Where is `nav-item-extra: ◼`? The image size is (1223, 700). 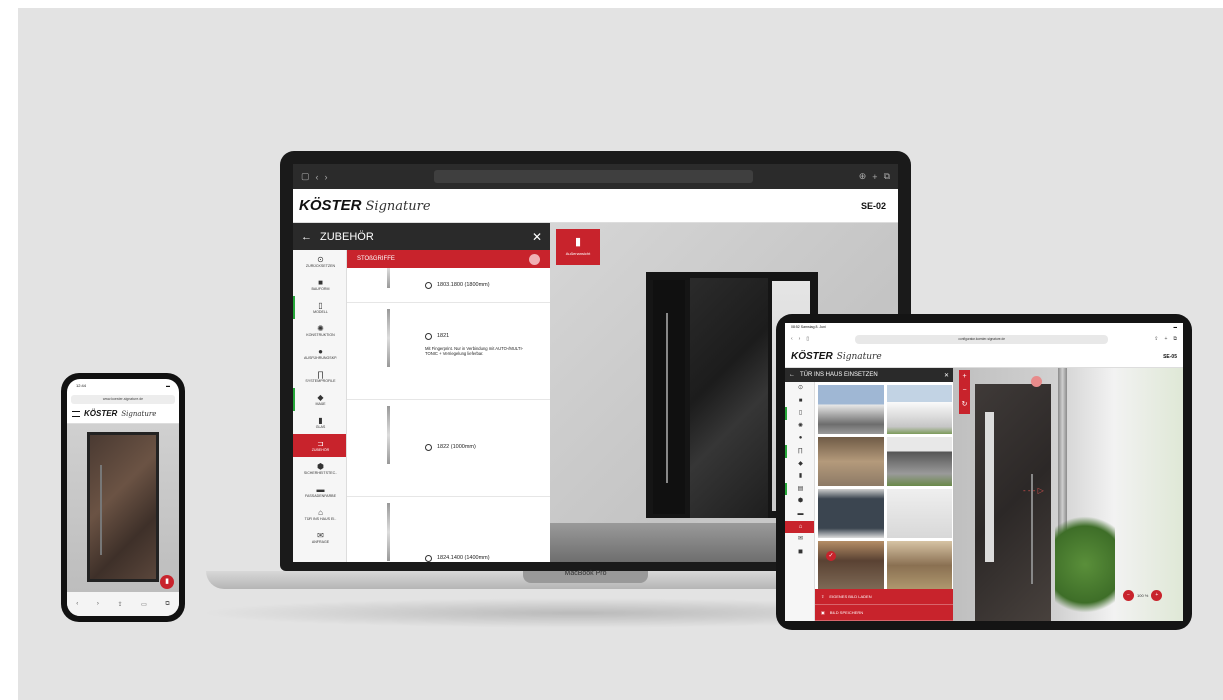
nav-item-extra: ◼ is located at coordinates (799, 552).